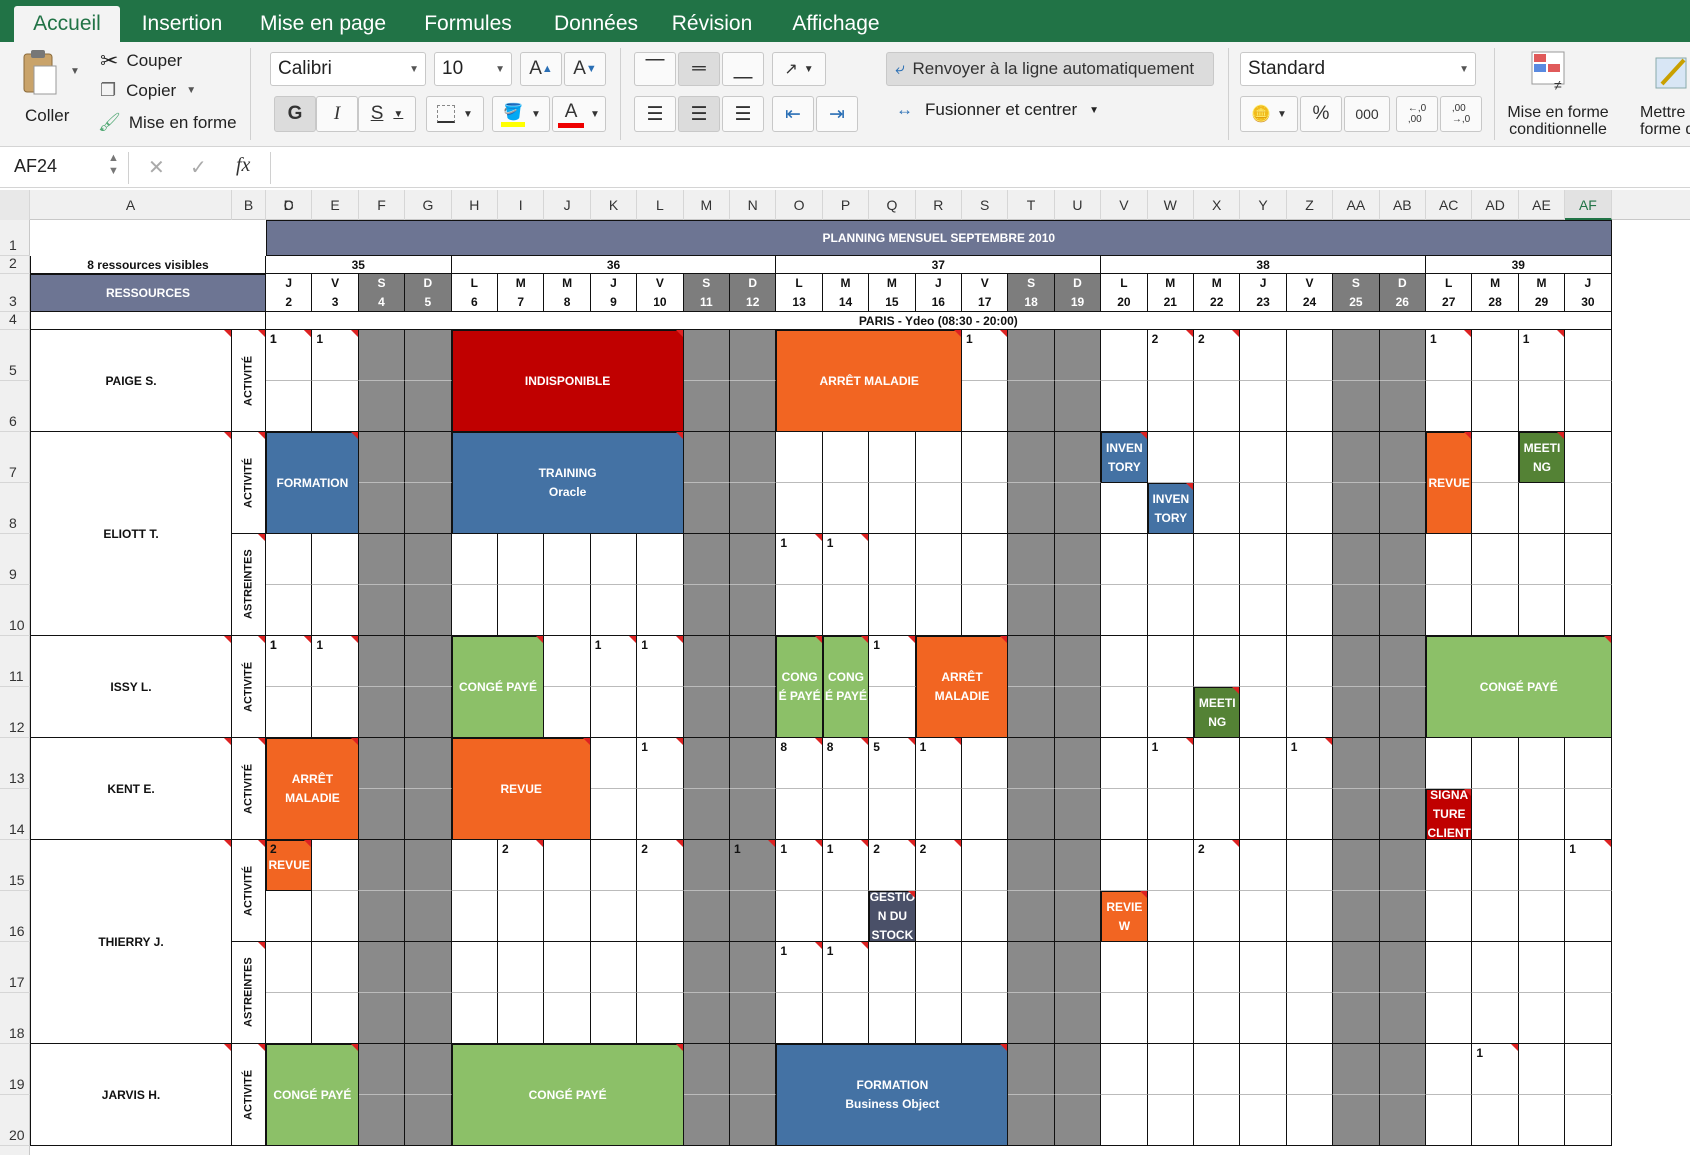 The width and height of the screenshot is (1690, 1155). I want to click on event-block: GESTIO N DU STOCK, so click(892, 916).